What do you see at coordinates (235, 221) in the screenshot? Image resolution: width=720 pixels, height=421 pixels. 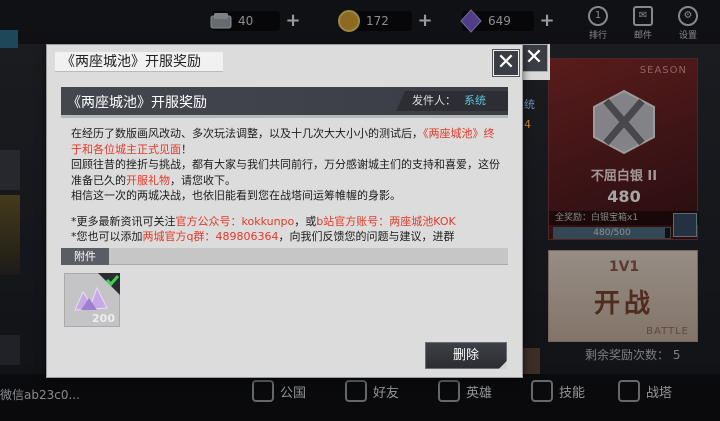 I see `wechat-account-link: 官方公众号：kokkunpo` at bounding box center [235, 221].